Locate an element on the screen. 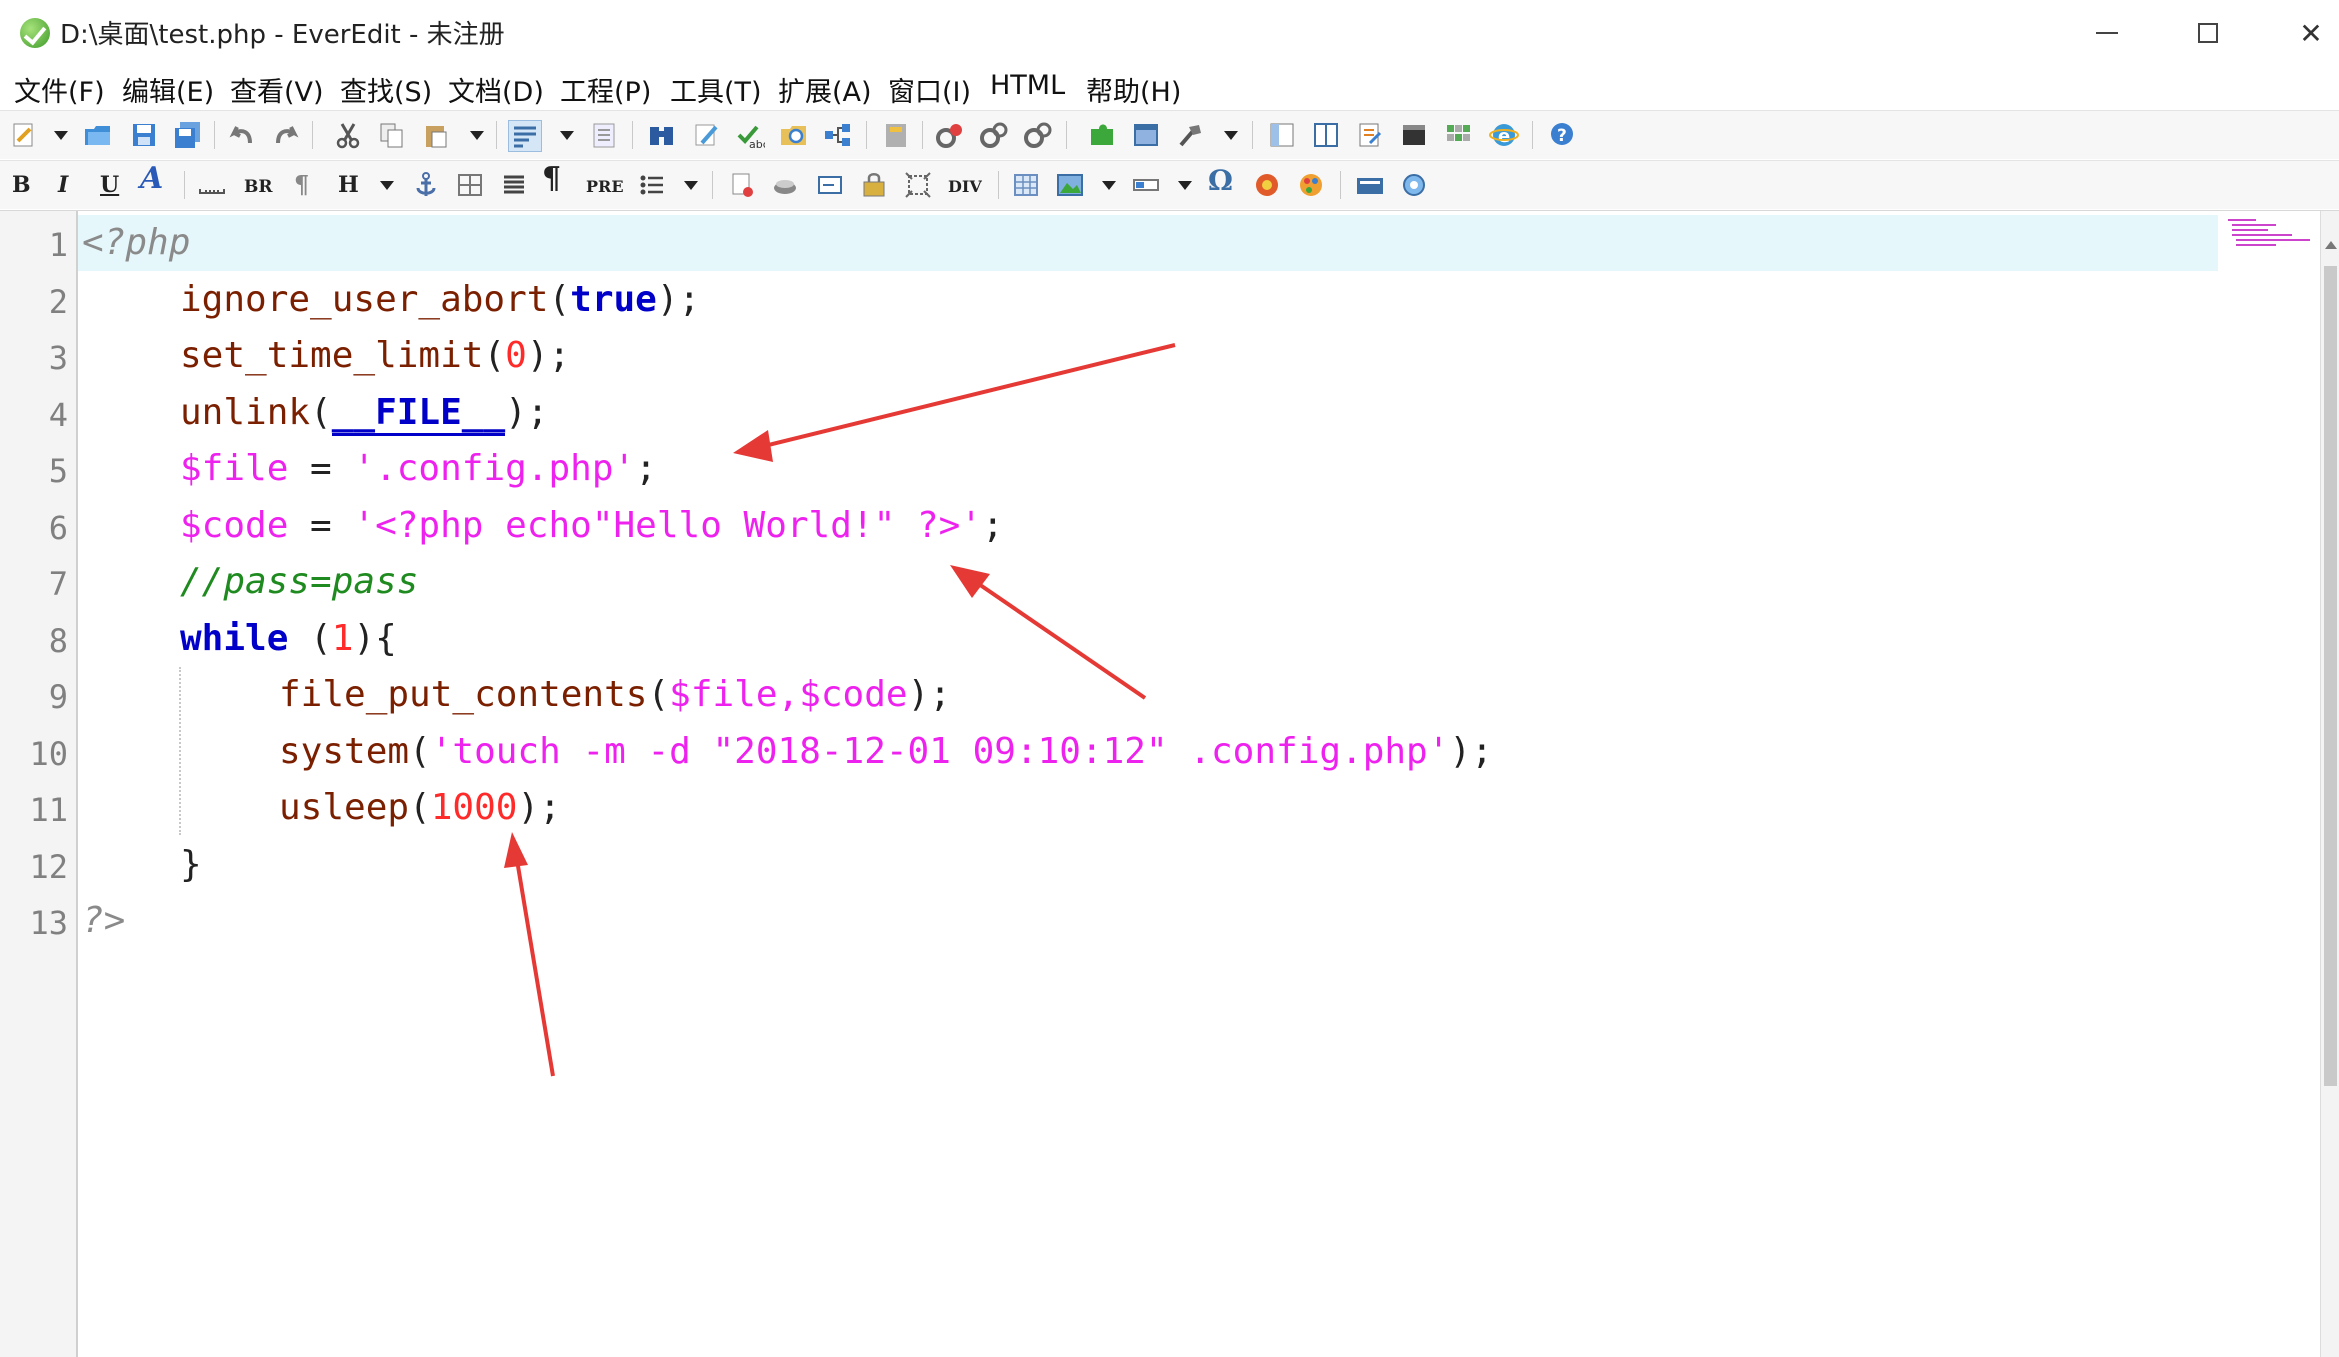 The width and height of the screenshot is (2339, 1357). image-button is located at coordinates (786, 185).